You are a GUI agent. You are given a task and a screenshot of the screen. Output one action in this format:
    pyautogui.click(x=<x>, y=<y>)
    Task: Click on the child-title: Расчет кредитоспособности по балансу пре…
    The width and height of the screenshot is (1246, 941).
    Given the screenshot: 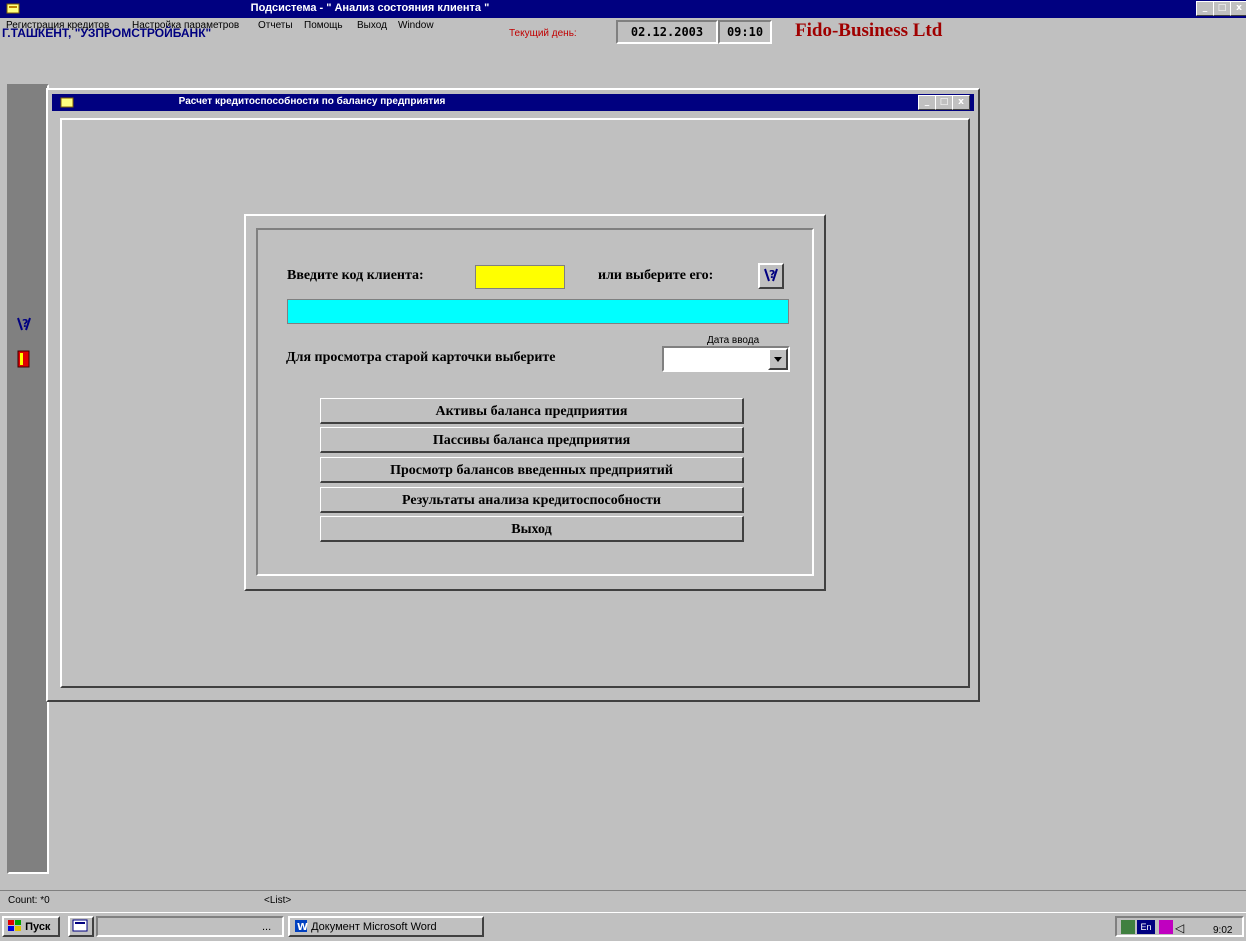 What is the action you would take?
    pyautogui.click(x=312, y=101)
    